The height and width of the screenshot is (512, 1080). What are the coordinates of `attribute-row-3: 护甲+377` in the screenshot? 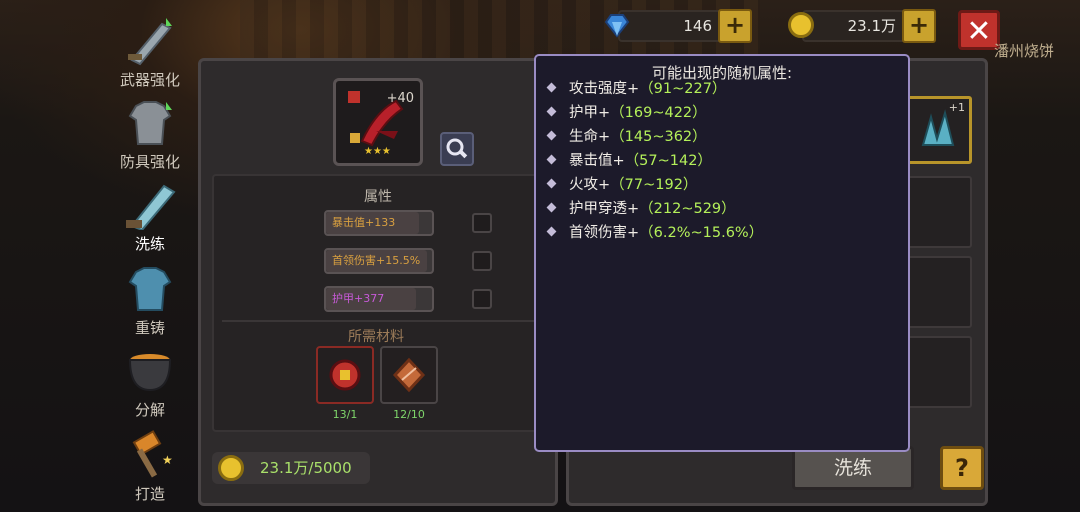 It's located at (379, 299).